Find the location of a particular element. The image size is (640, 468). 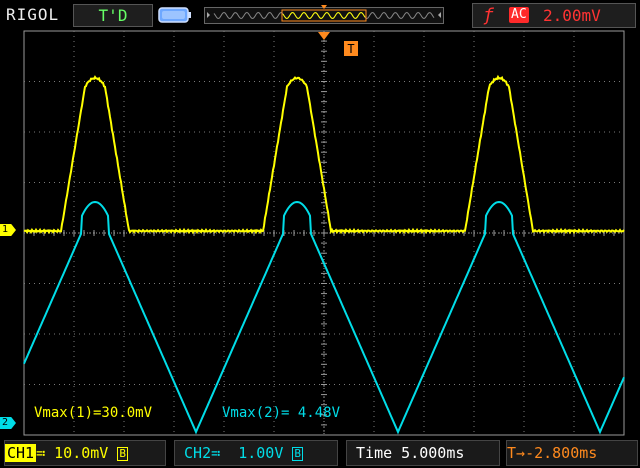

memory-depth-bar is located at coordinates (324, 15).